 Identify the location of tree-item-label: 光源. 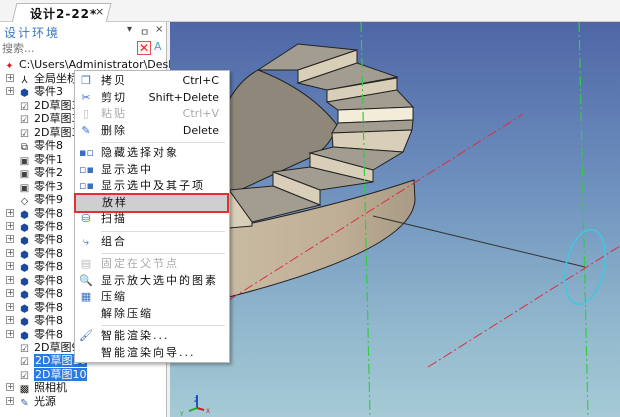
(45, 401).